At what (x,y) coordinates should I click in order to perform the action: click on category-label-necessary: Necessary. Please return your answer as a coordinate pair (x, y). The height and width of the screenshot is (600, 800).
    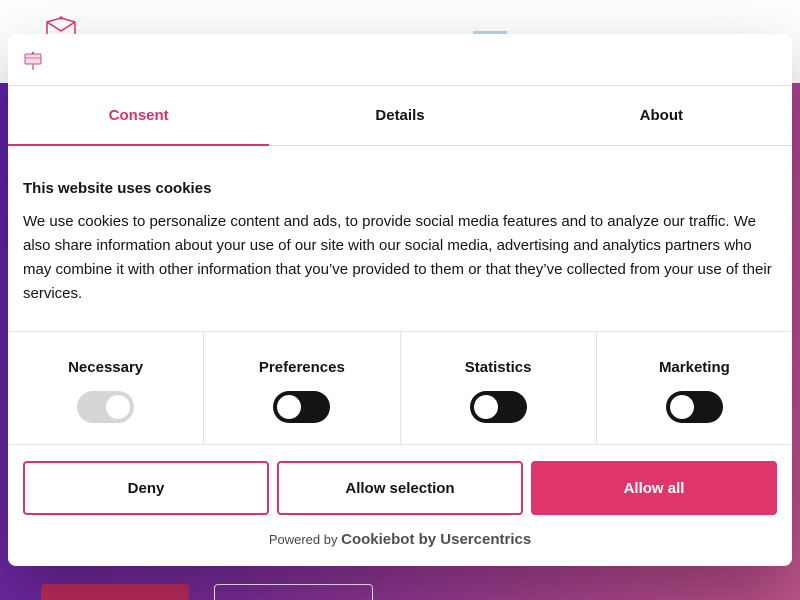
    Looking at the image, I should click on (106, 367).